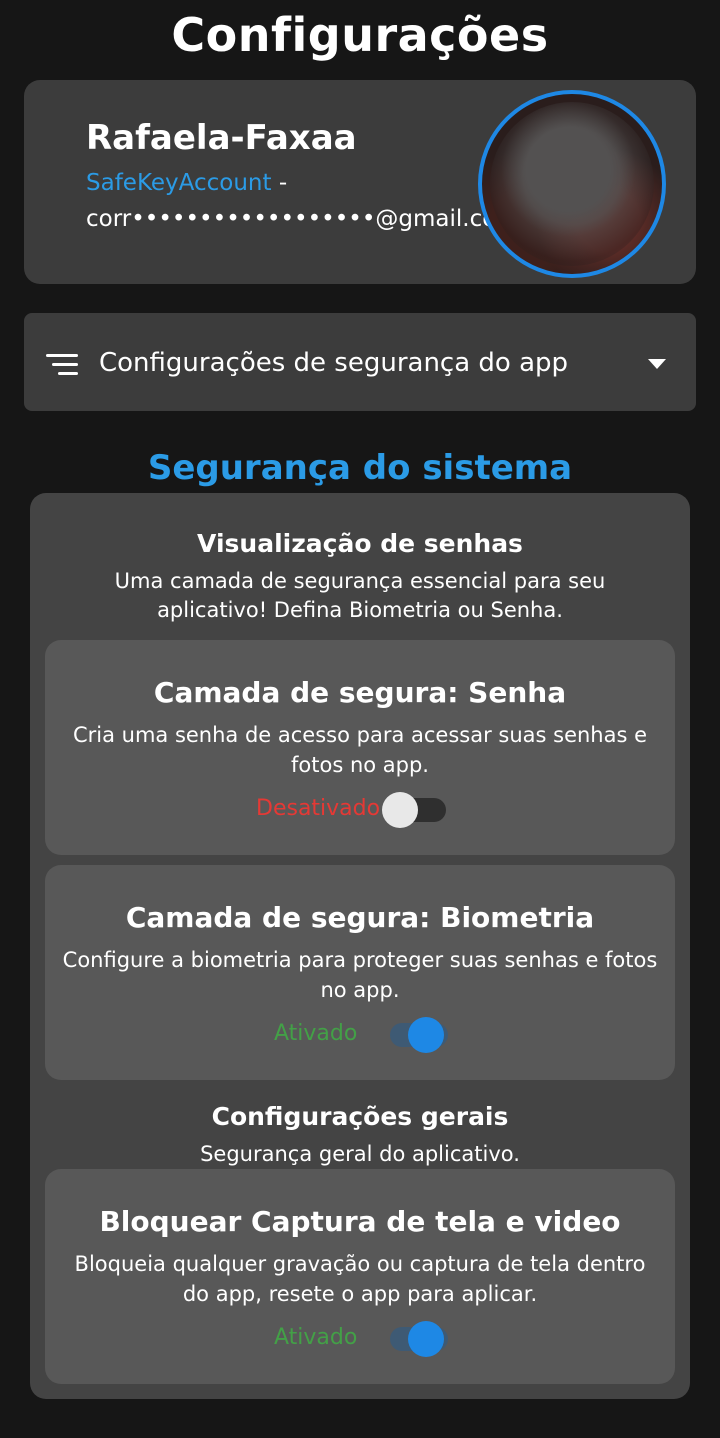 This screenshot has width=720, height=1438. What do you see at coordinates (221, 138) in the screenshot?
I see `profile-name: Rafaela-Faxaa` at bounding box center [221, 138].